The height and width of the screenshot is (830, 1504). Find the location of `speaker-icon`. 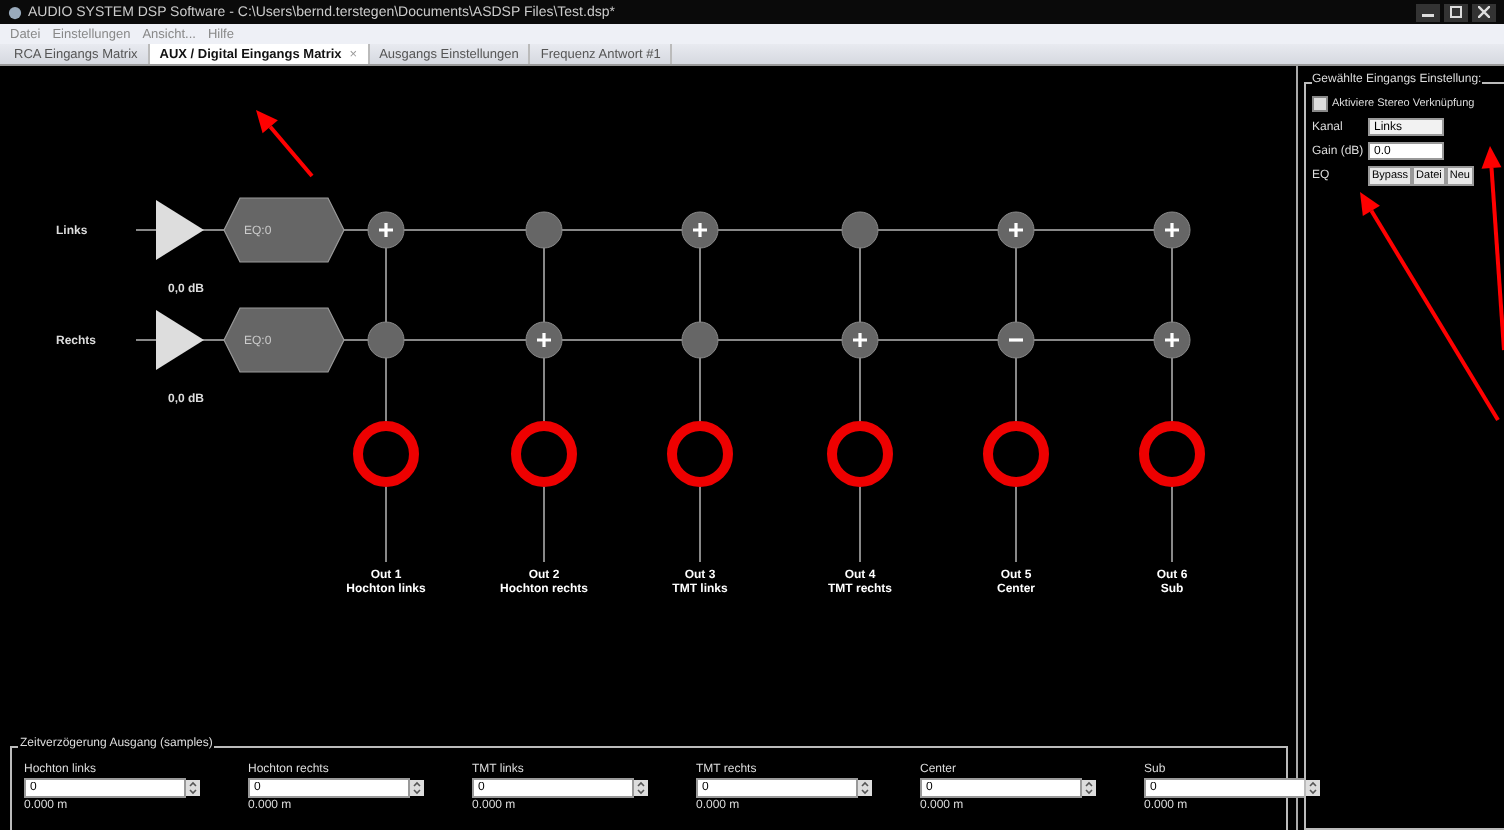

speaker-icon is located at coordinates (15, 12).